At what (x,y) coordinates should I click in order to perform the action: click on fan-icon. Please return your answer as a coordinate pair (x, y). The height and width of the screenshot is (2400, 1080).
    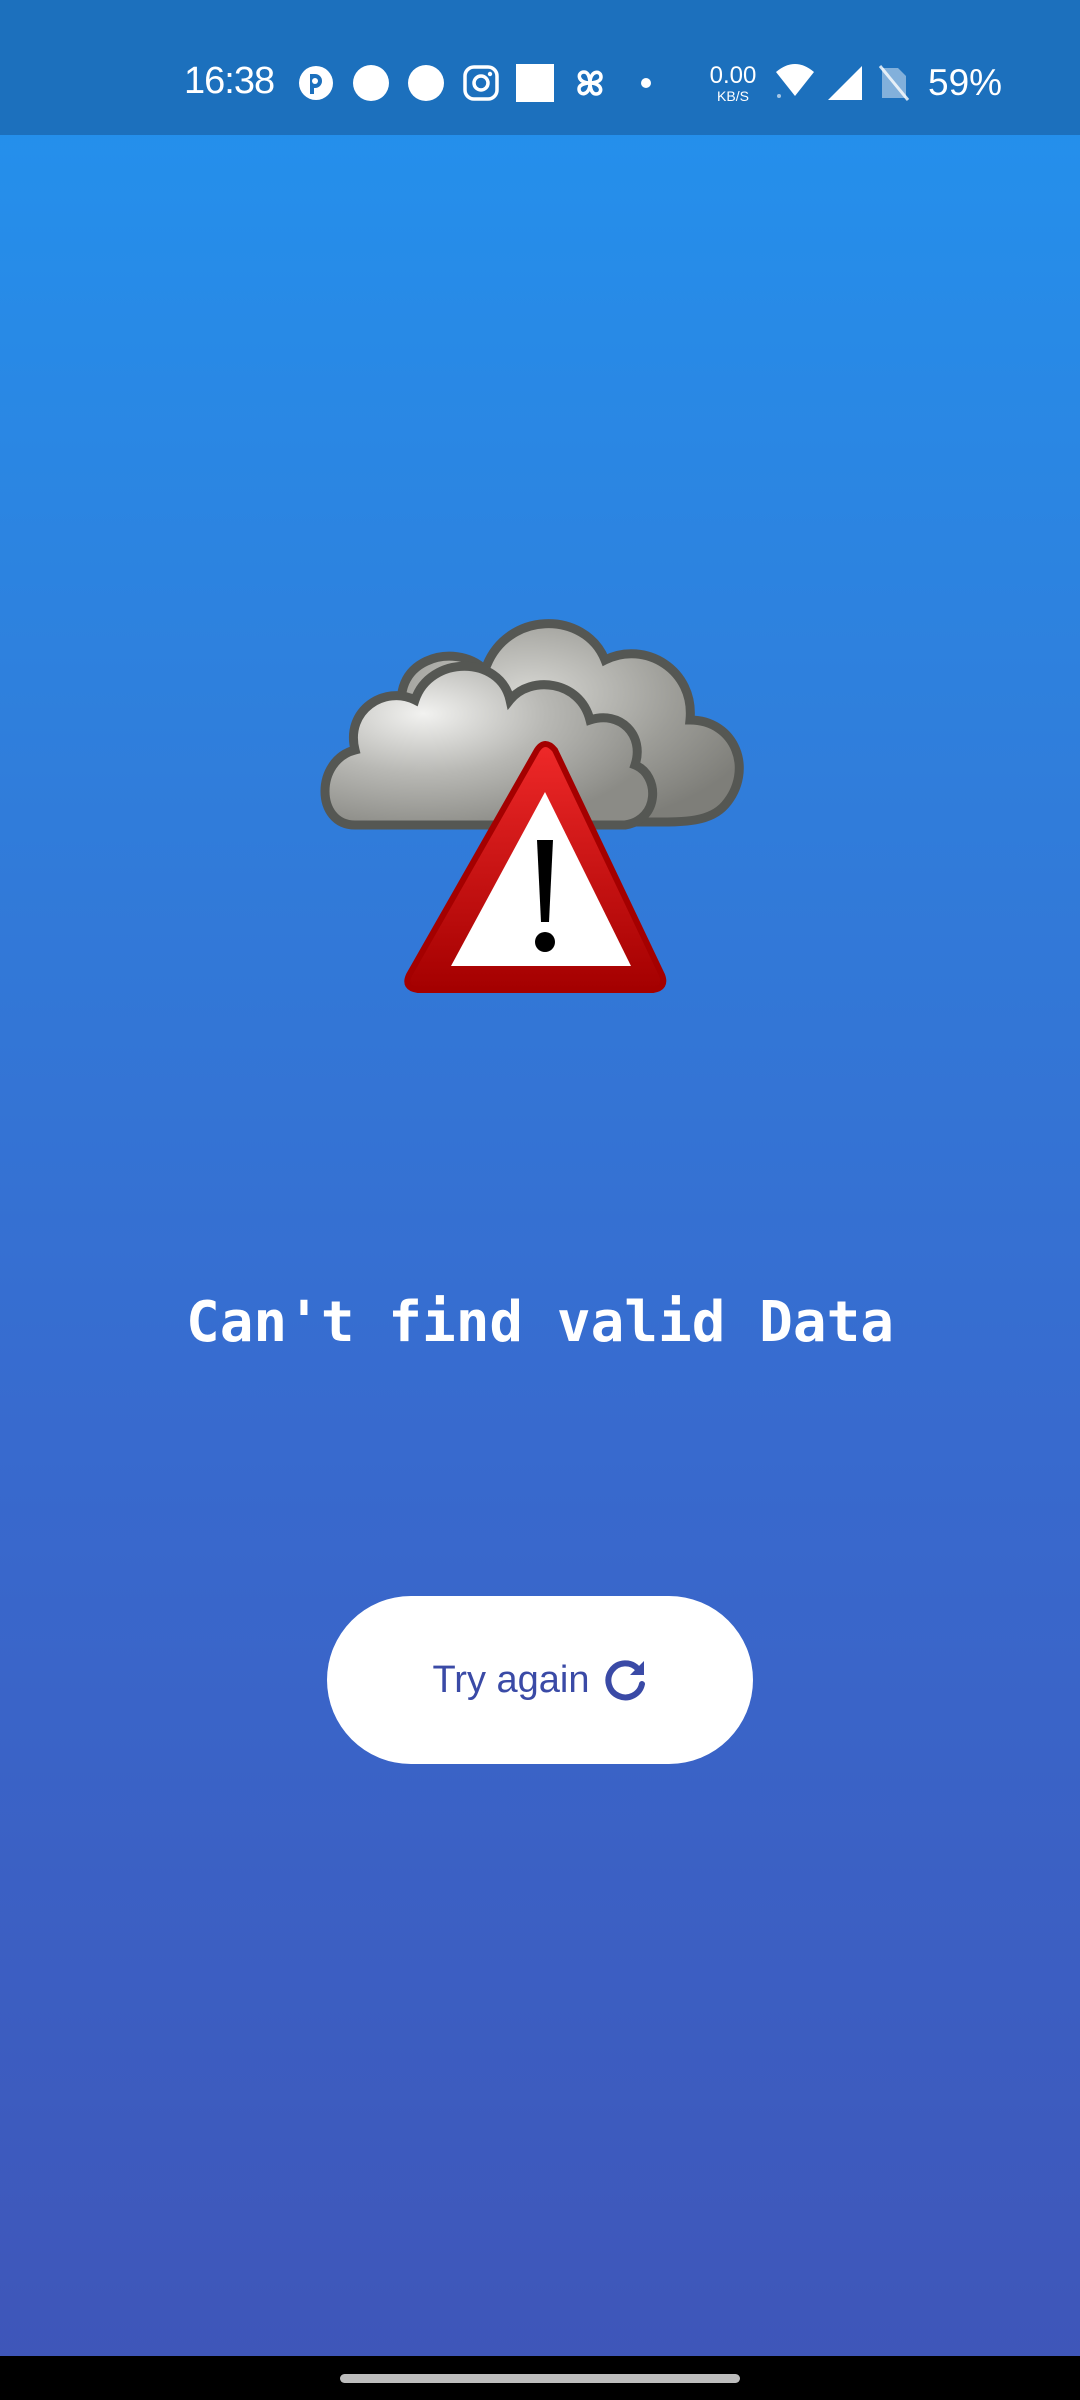
    Looking at the image, I should click on (590, 83).